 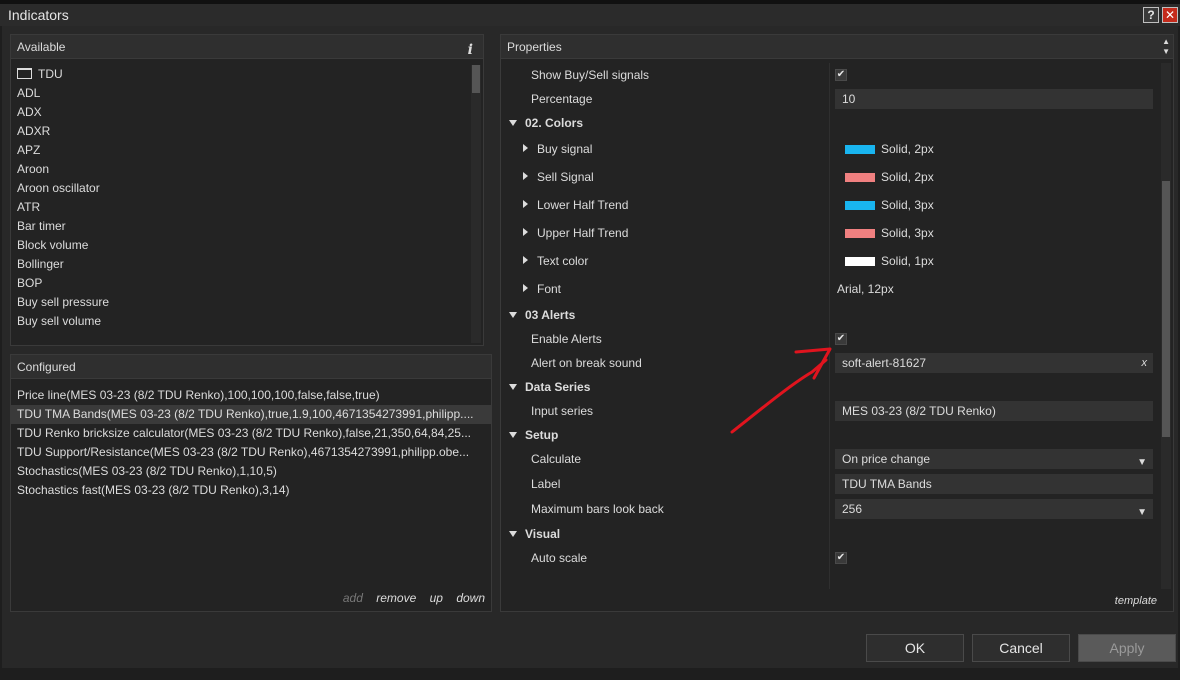 What do you see at coordinates (50, 74) in the screenshot?
I see `list-item-label: TDU` at bounding box center [50, 74].